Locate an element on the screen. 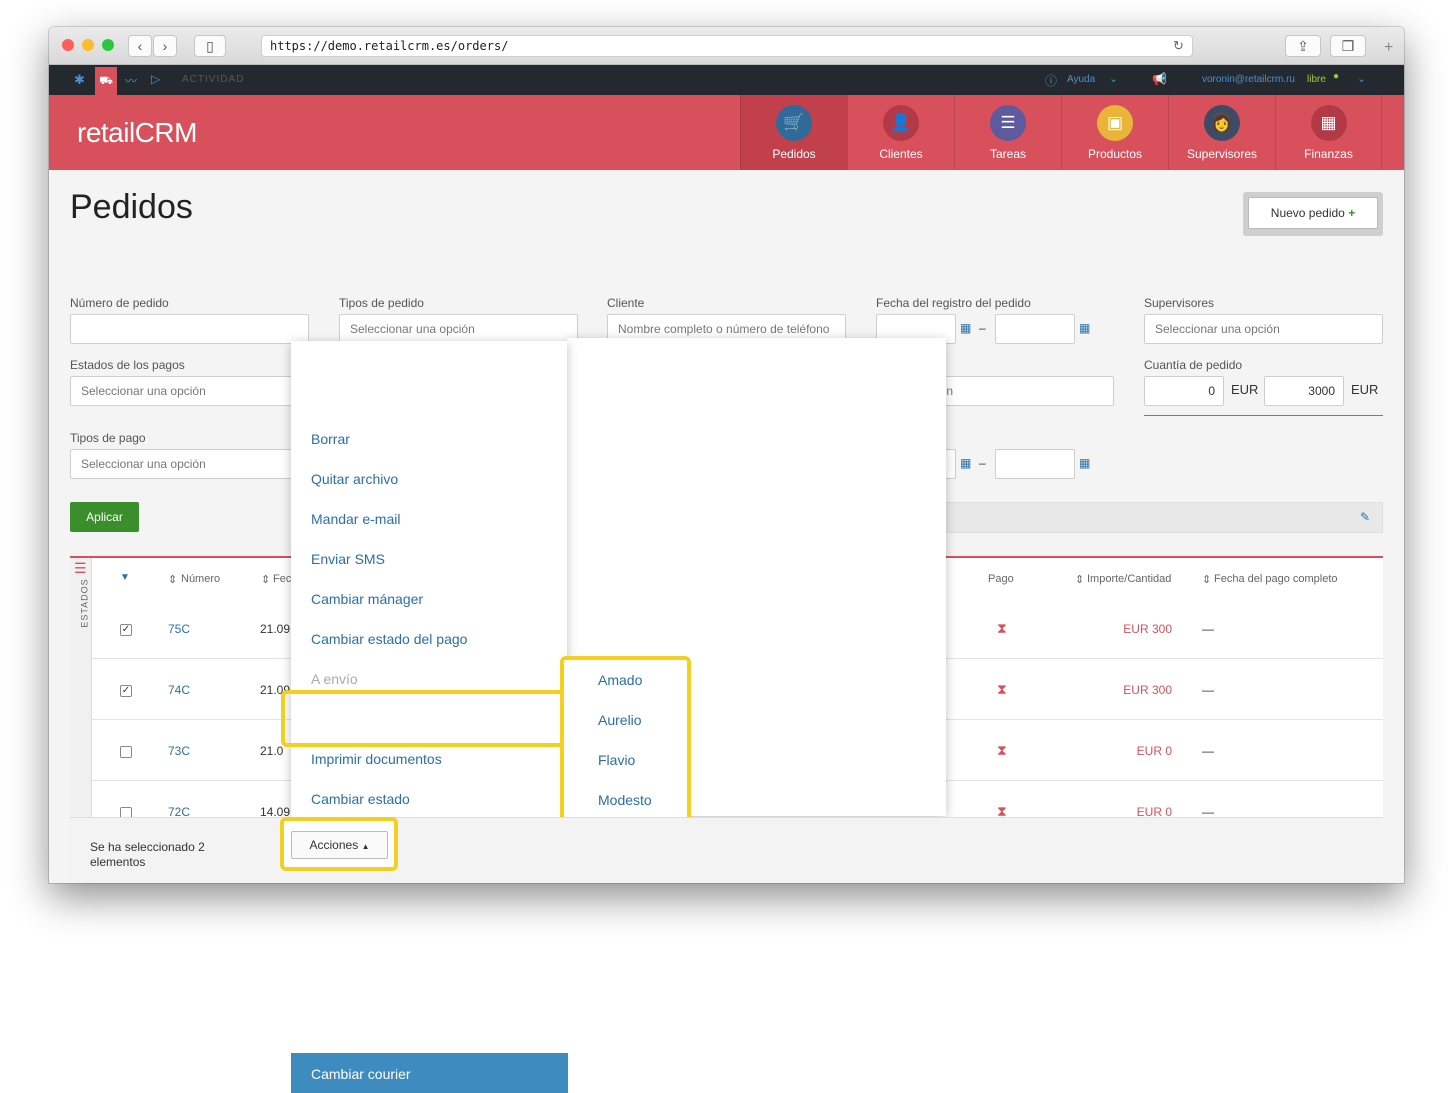 This screenshot has height=1093, width=1453. order-date: 14.09 is located at coordinates (275, 812).